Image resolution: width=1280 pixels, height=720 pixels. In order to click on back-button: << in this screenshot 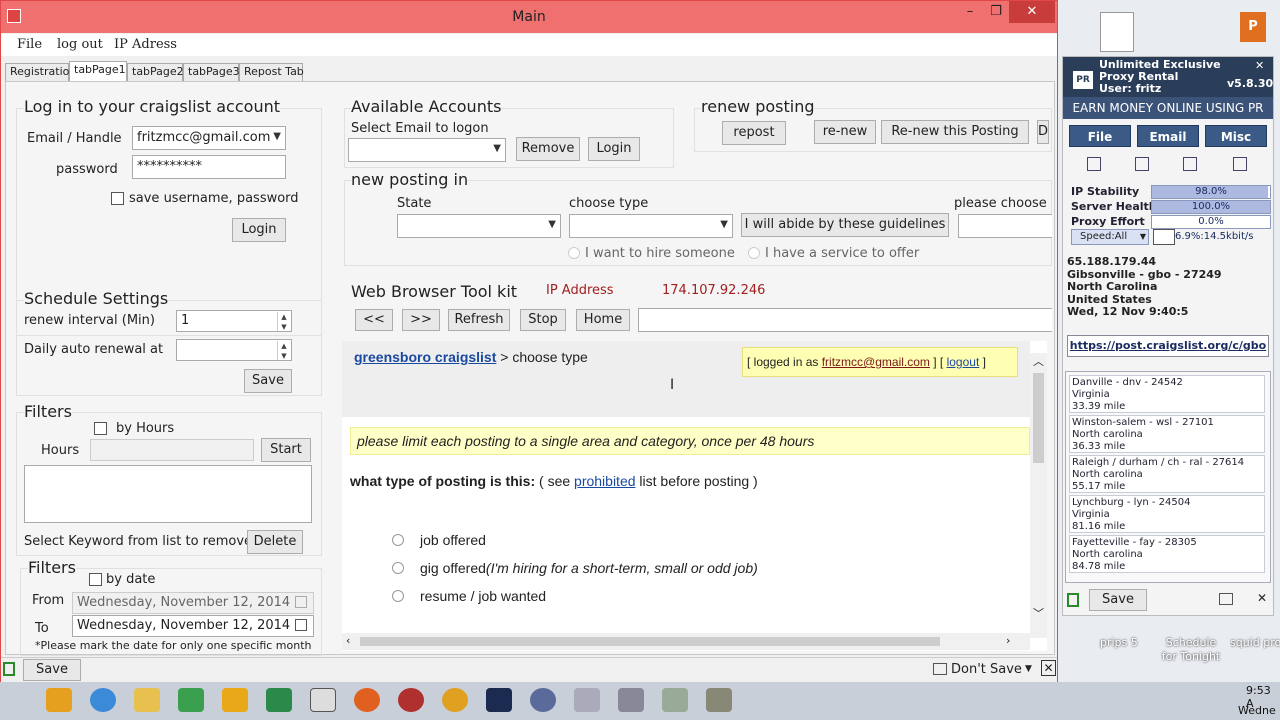, I will do `click(374, 320)`.